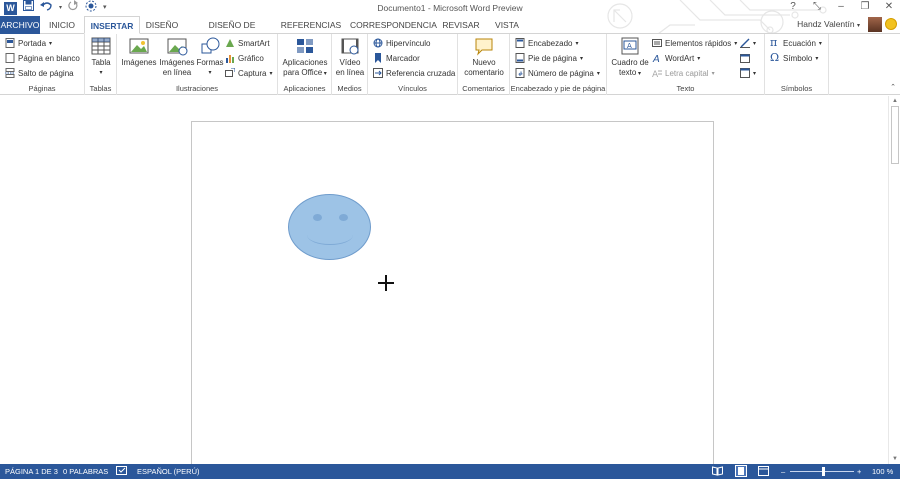  What do you see at coordinates (694, 43) in the screenshot?
I see `elementos-rapidos-button: Elementos rápidos ▾` at bounding box center [694, 43].